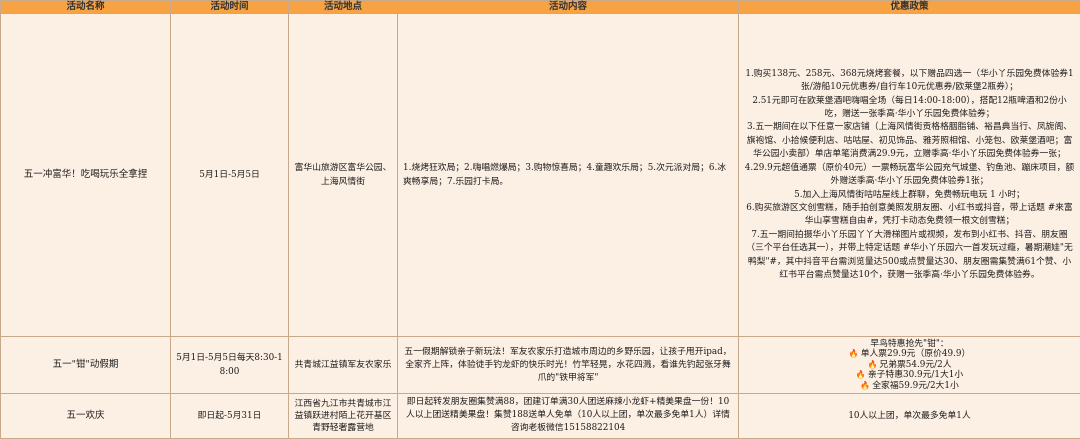 The width and height of the screenshot is (1080, 439). I want to click on header-row: 活动名称 活动时间 活动地点 活动内容 优惠政策, so click(540, 7).